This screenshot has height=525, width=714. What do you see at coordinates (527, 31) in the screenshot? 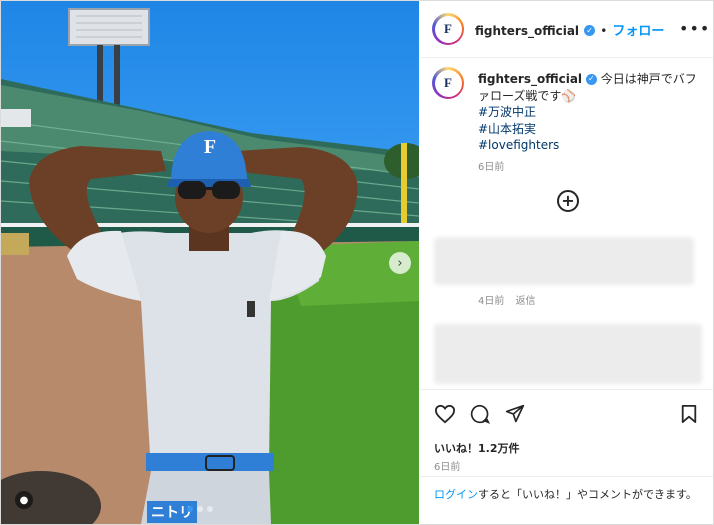
I see `header-username: fighters_official` at bounding box center [527, 31].